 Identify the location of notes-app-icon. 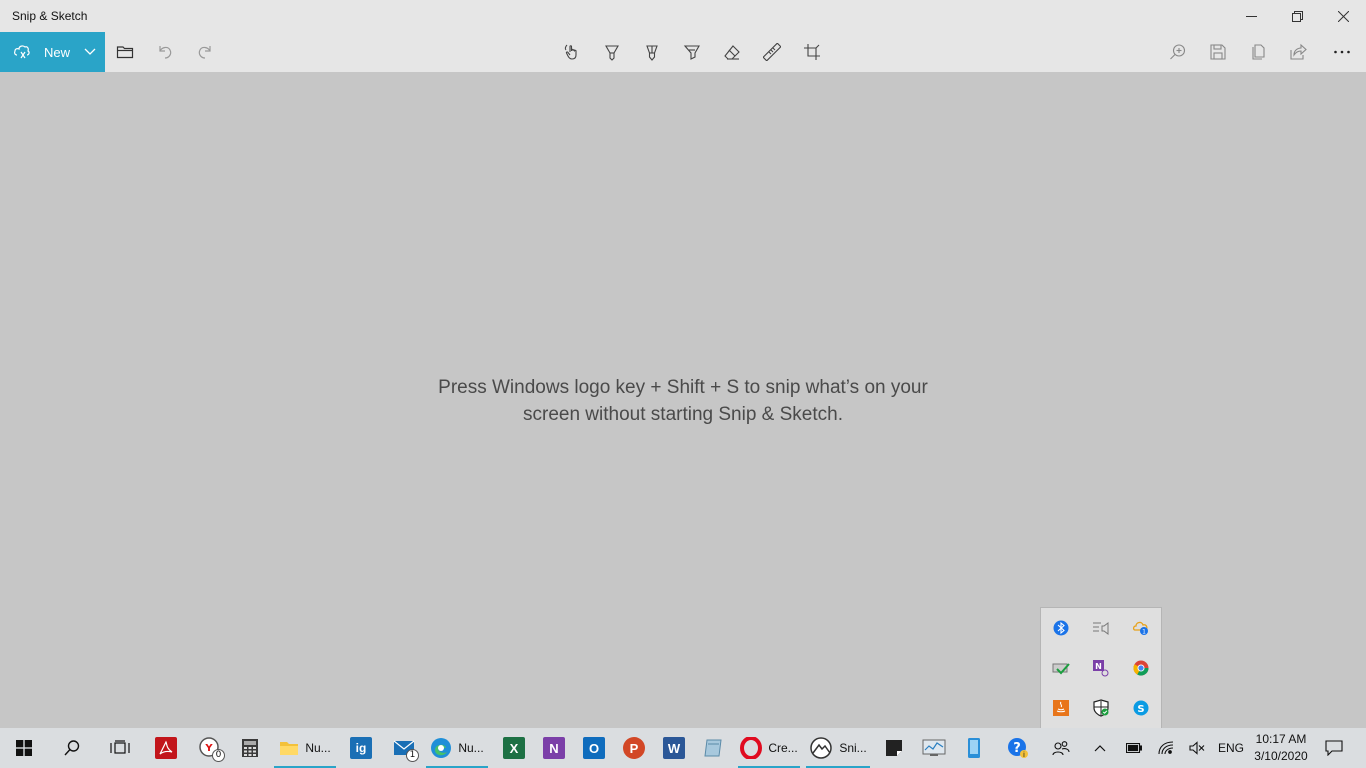
(713, 748).